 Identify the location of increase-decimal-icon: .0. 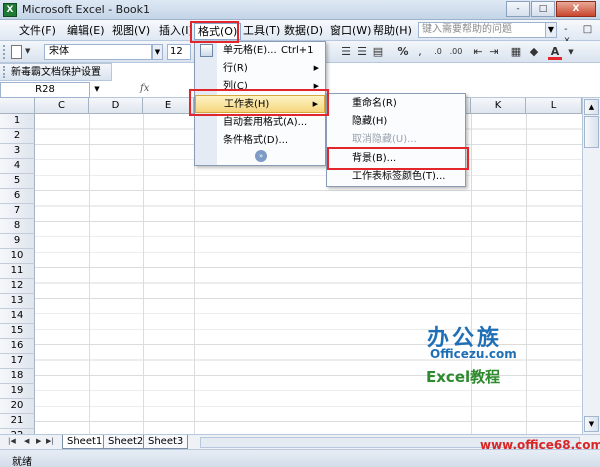
(438, 52).